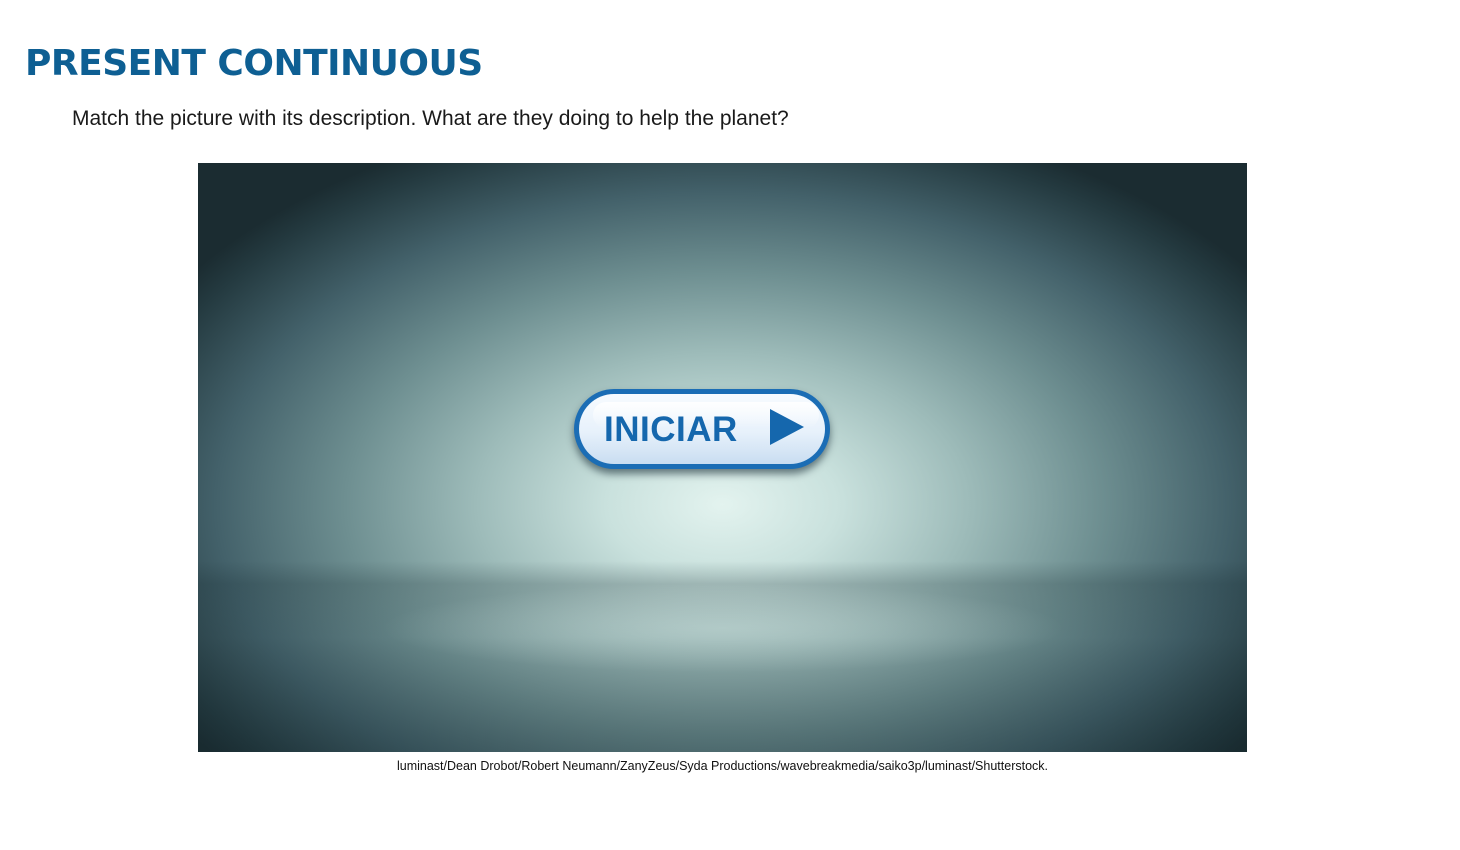 This screenshot has height=850, width=1460. Describe the element at coordinates (723, 628) in the screenshot. I see `stage-floor-glow` at that location.